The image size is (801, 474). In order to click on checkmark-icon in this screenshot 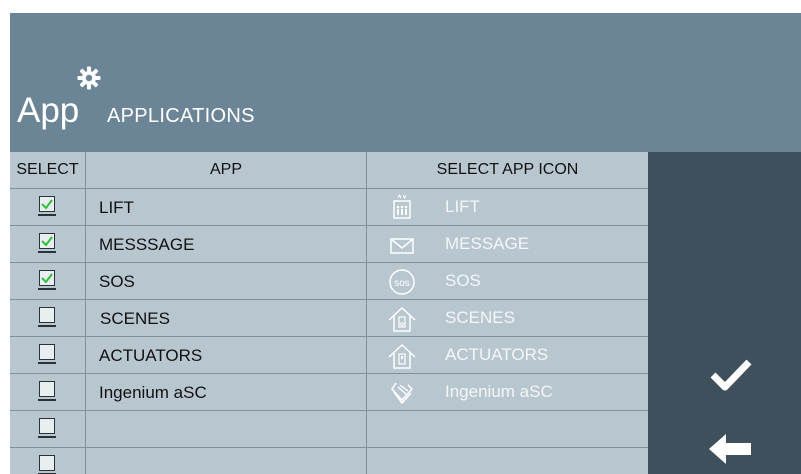, I will do `click(731, 375)`.